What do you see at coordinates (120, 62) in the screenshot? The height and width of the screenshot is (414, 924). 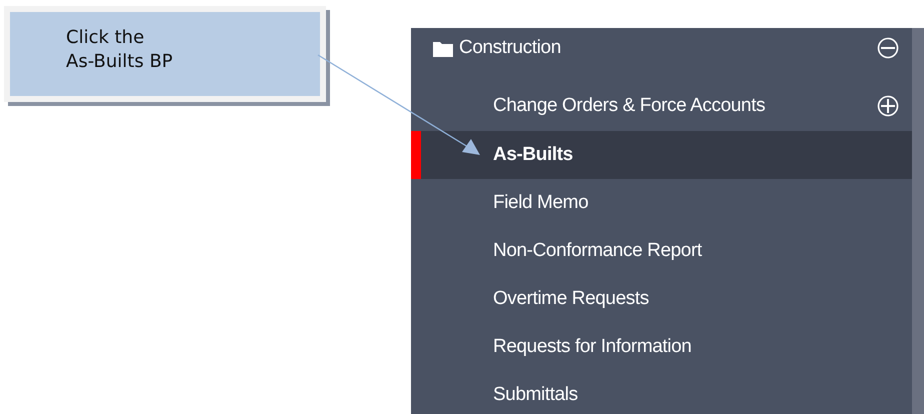 I see `callout-text: As-Builts BP` at bounding box center [120, 62].